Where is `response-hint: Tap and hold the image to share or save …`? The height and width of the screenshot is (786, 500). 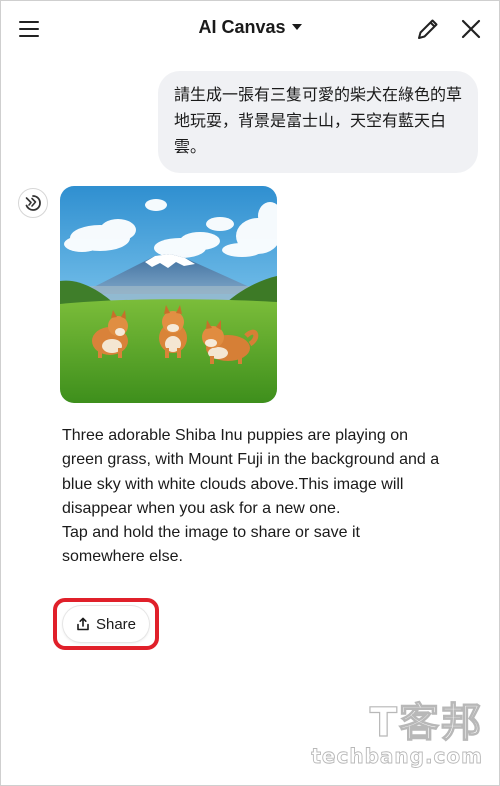 response-hint: Tap and hold the image to share or save … is located at coordinates (211, 545).